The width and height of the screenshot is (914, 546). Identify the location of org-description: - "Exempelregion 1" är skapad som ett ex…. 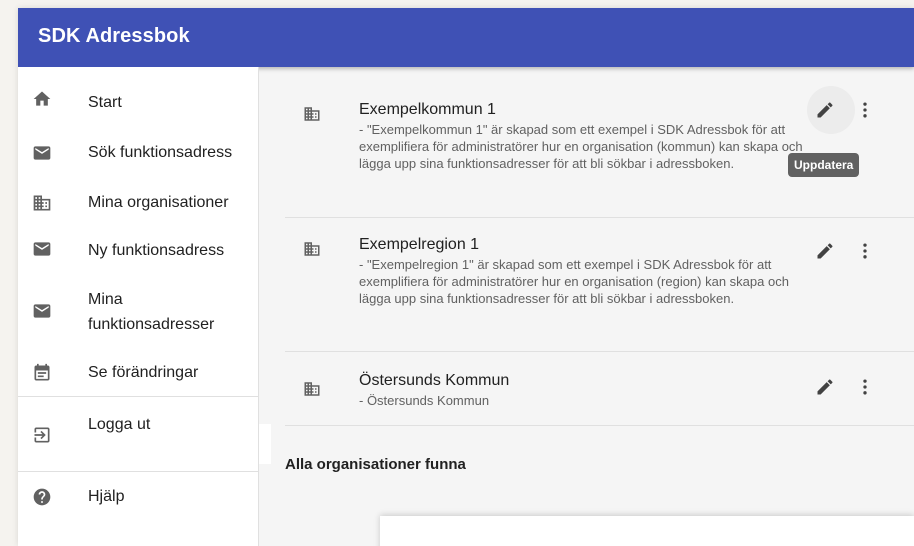
(574, 281).